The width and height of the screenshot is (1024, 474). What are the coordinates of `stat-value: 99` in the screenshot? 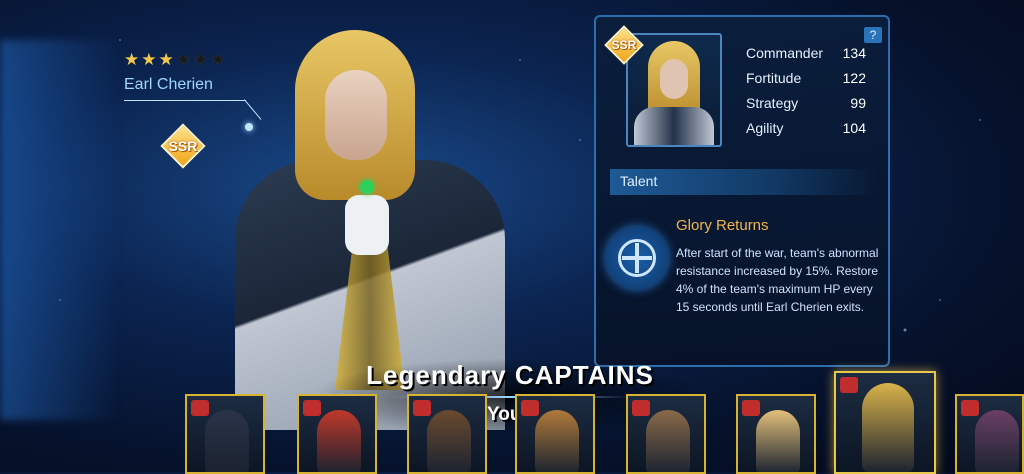 It's located at (858, 103).